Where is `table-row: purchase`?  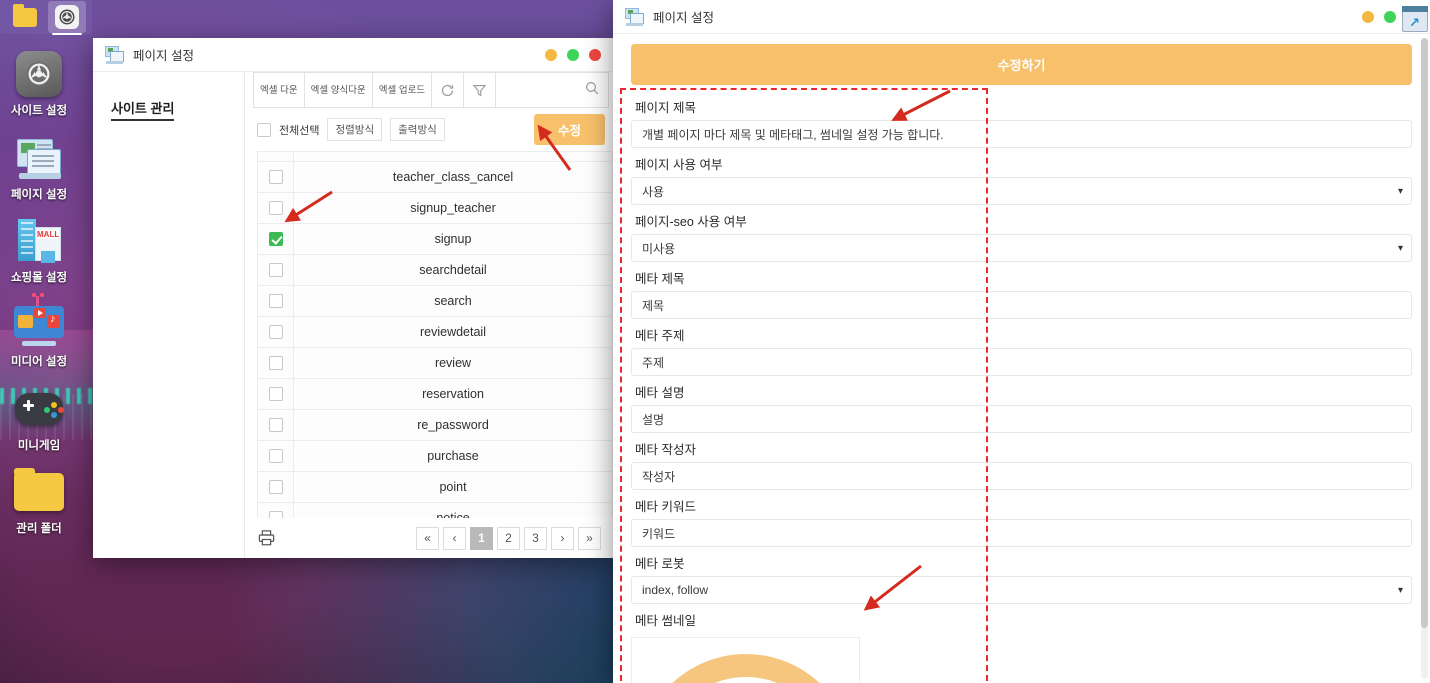
table-row: purchase is located at coordinates (435, 456).